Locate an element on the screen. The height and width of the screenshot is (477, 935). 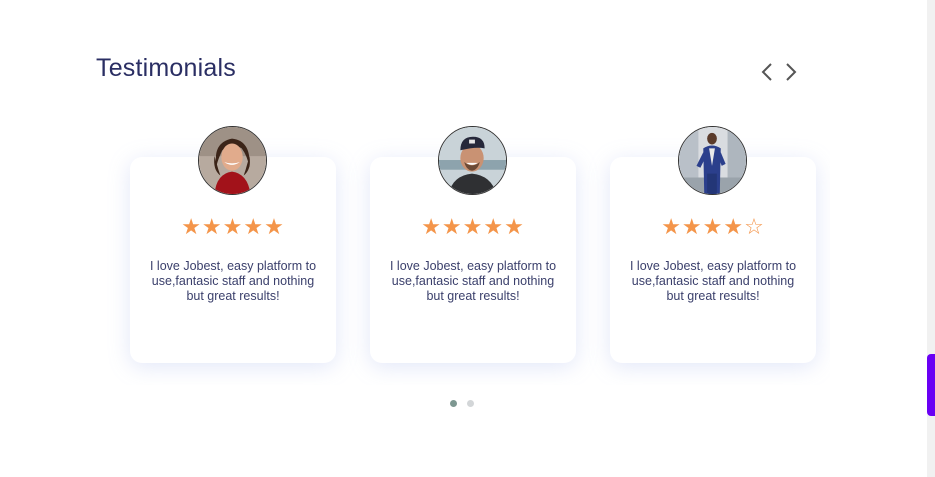
man-with-cap-portrait-image is located at coordinates (472, 160).